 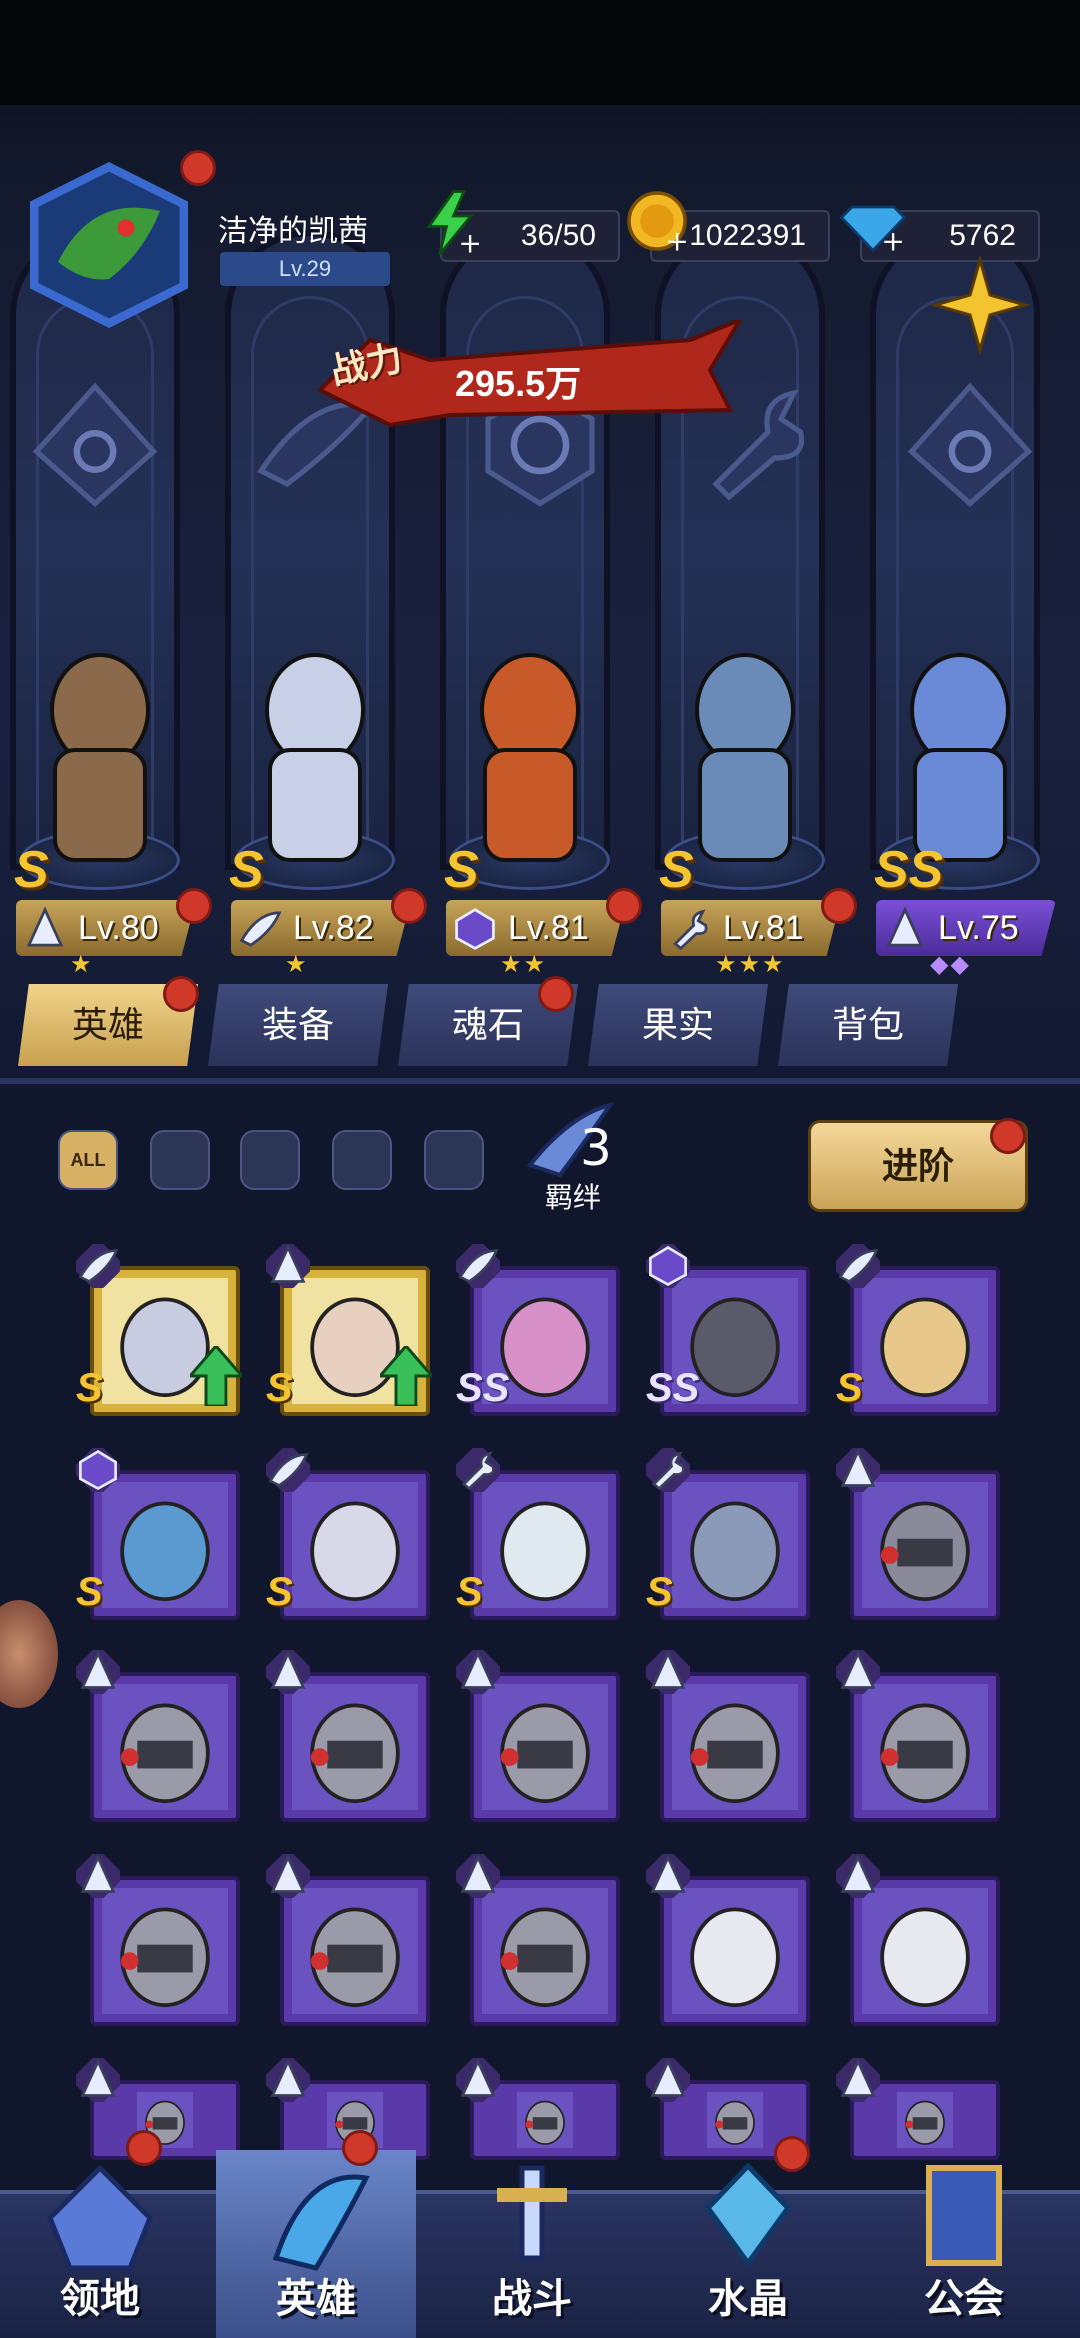 I want to click on nav-label: 英雄, so click(x=316, y=2299).